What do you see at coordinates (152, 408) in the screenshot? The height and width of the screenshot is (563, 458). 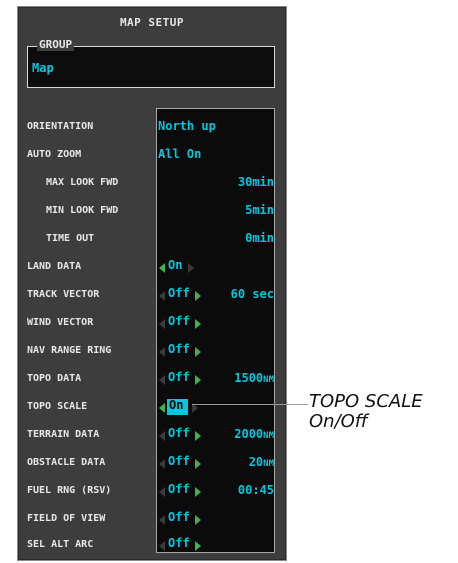 I see `row-topo-scale: TOPO SCALE On` at bounding box center [152, 408].